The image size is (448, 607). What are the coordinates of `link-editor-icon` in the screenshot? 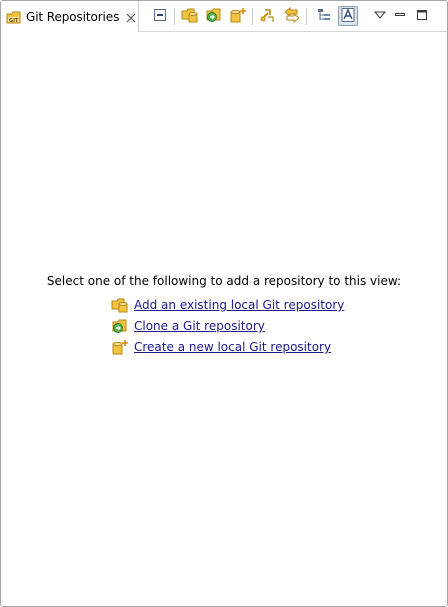 It's located at (292, 16).